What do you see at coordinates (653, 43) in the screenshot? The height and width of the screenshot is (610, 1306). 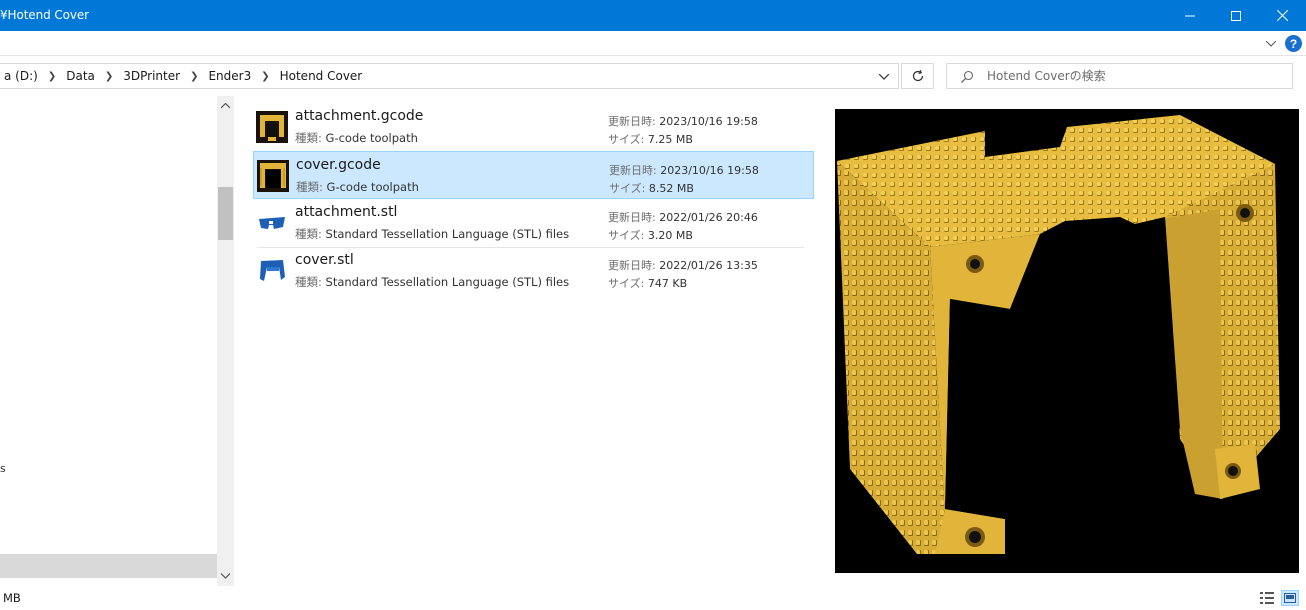 I see `ribbon-bar: ?` at bounding box center [653, 43].